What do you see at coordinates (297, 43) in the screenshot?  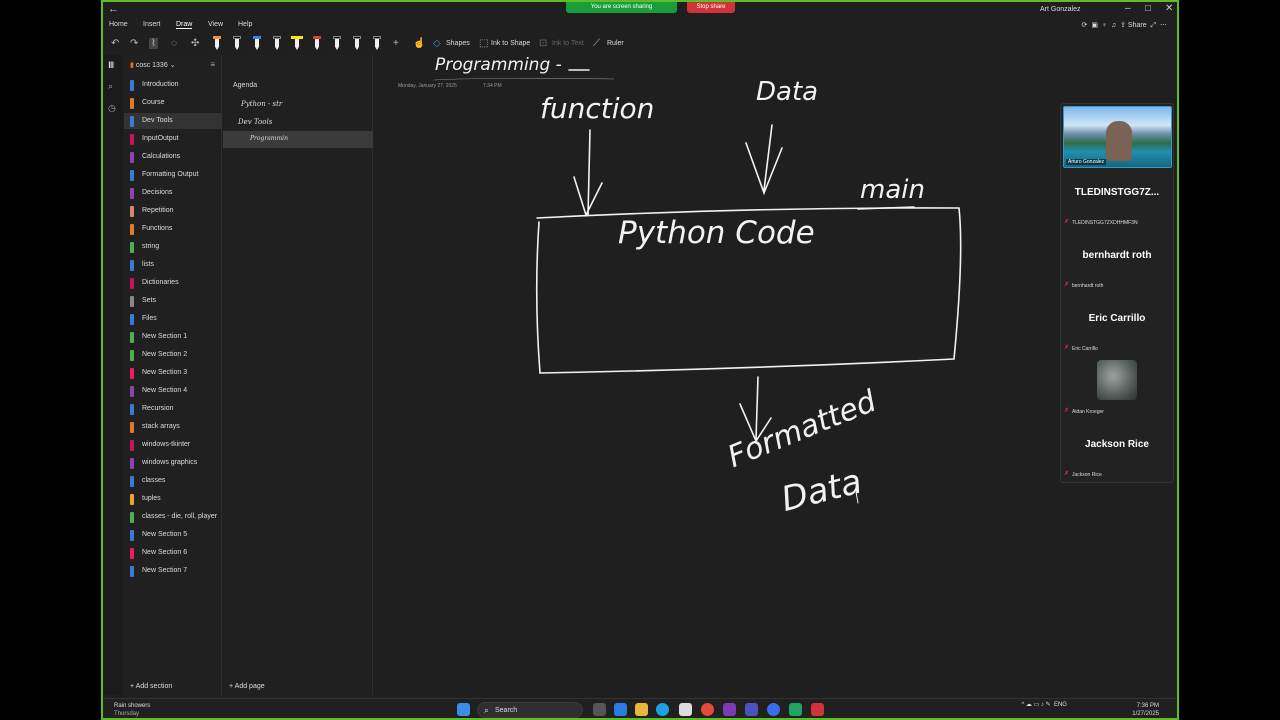 I see `highlighter-yellow-icon` at bounding box center [297, 43].